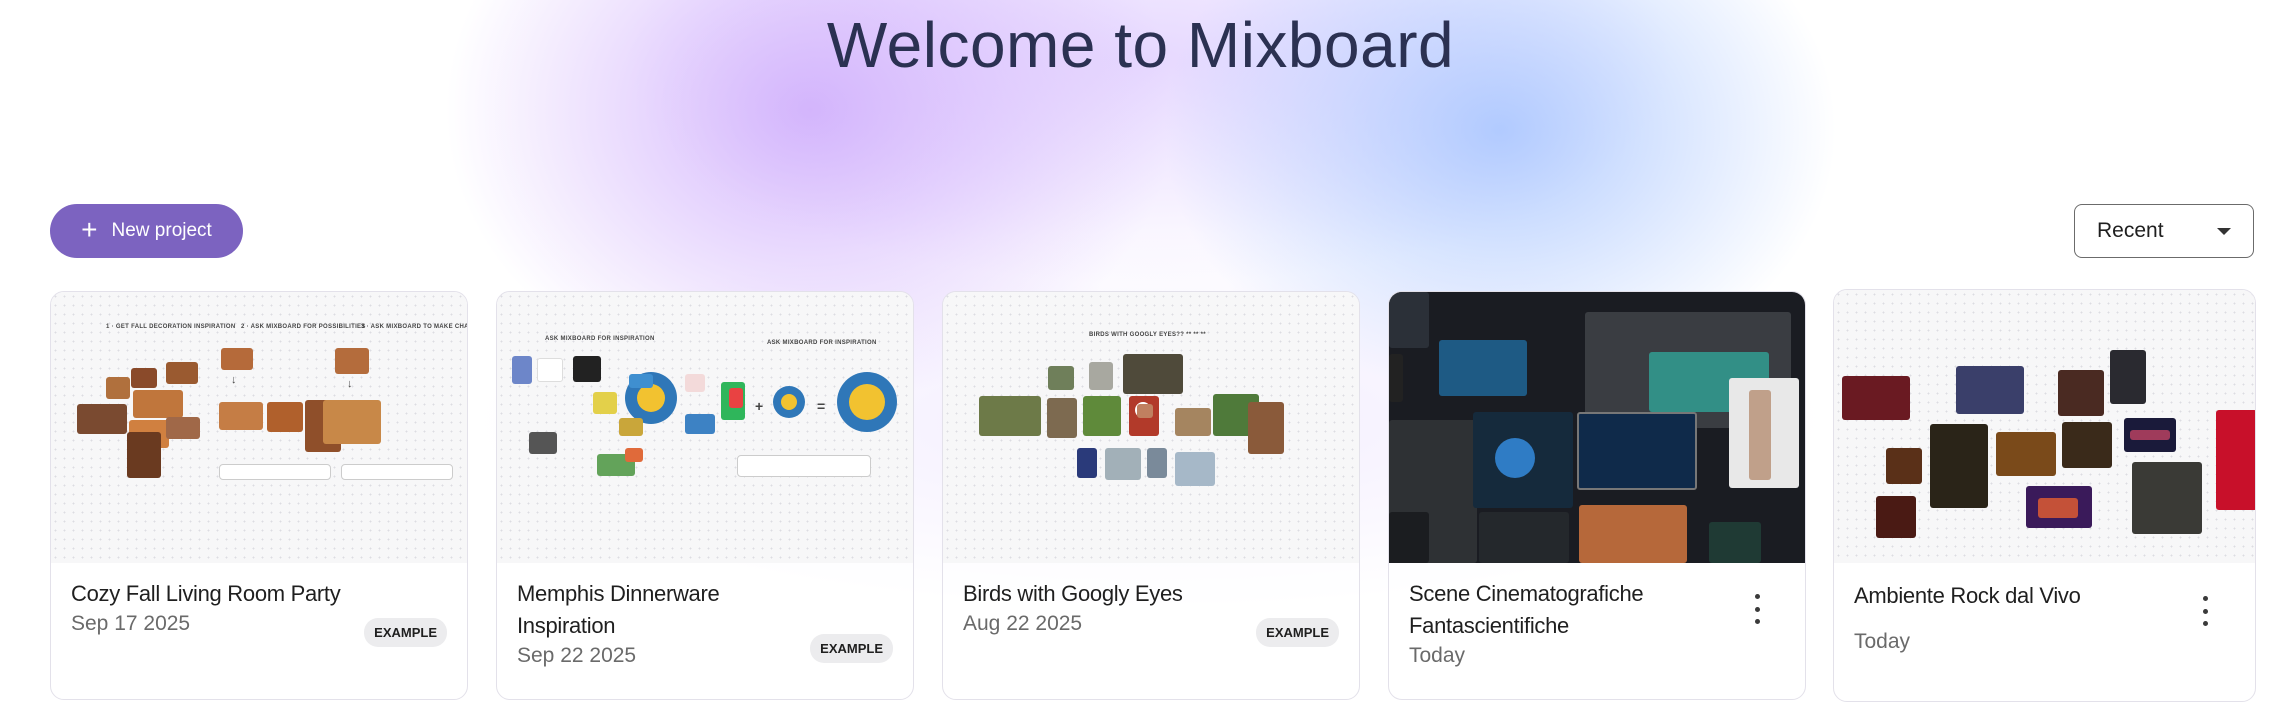 The image size is (2281, 716). What do you see at coordinates (89, 229) in the screenshot?
I see `plus-icon: +` at bounding box center [89, 229].